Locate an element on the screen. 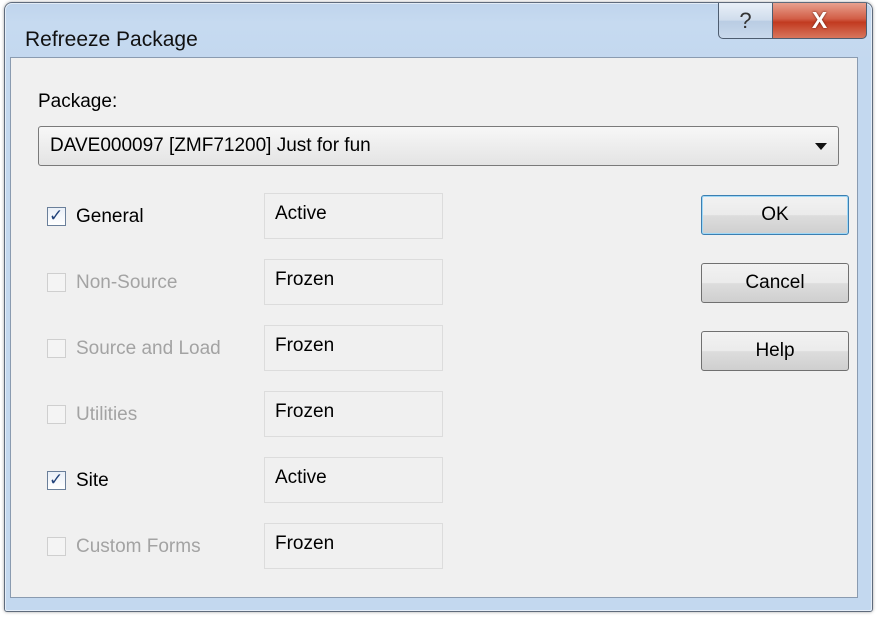 The image size is (881, 617). site-checkbox: ✓ is located at coordinates (56, 480).